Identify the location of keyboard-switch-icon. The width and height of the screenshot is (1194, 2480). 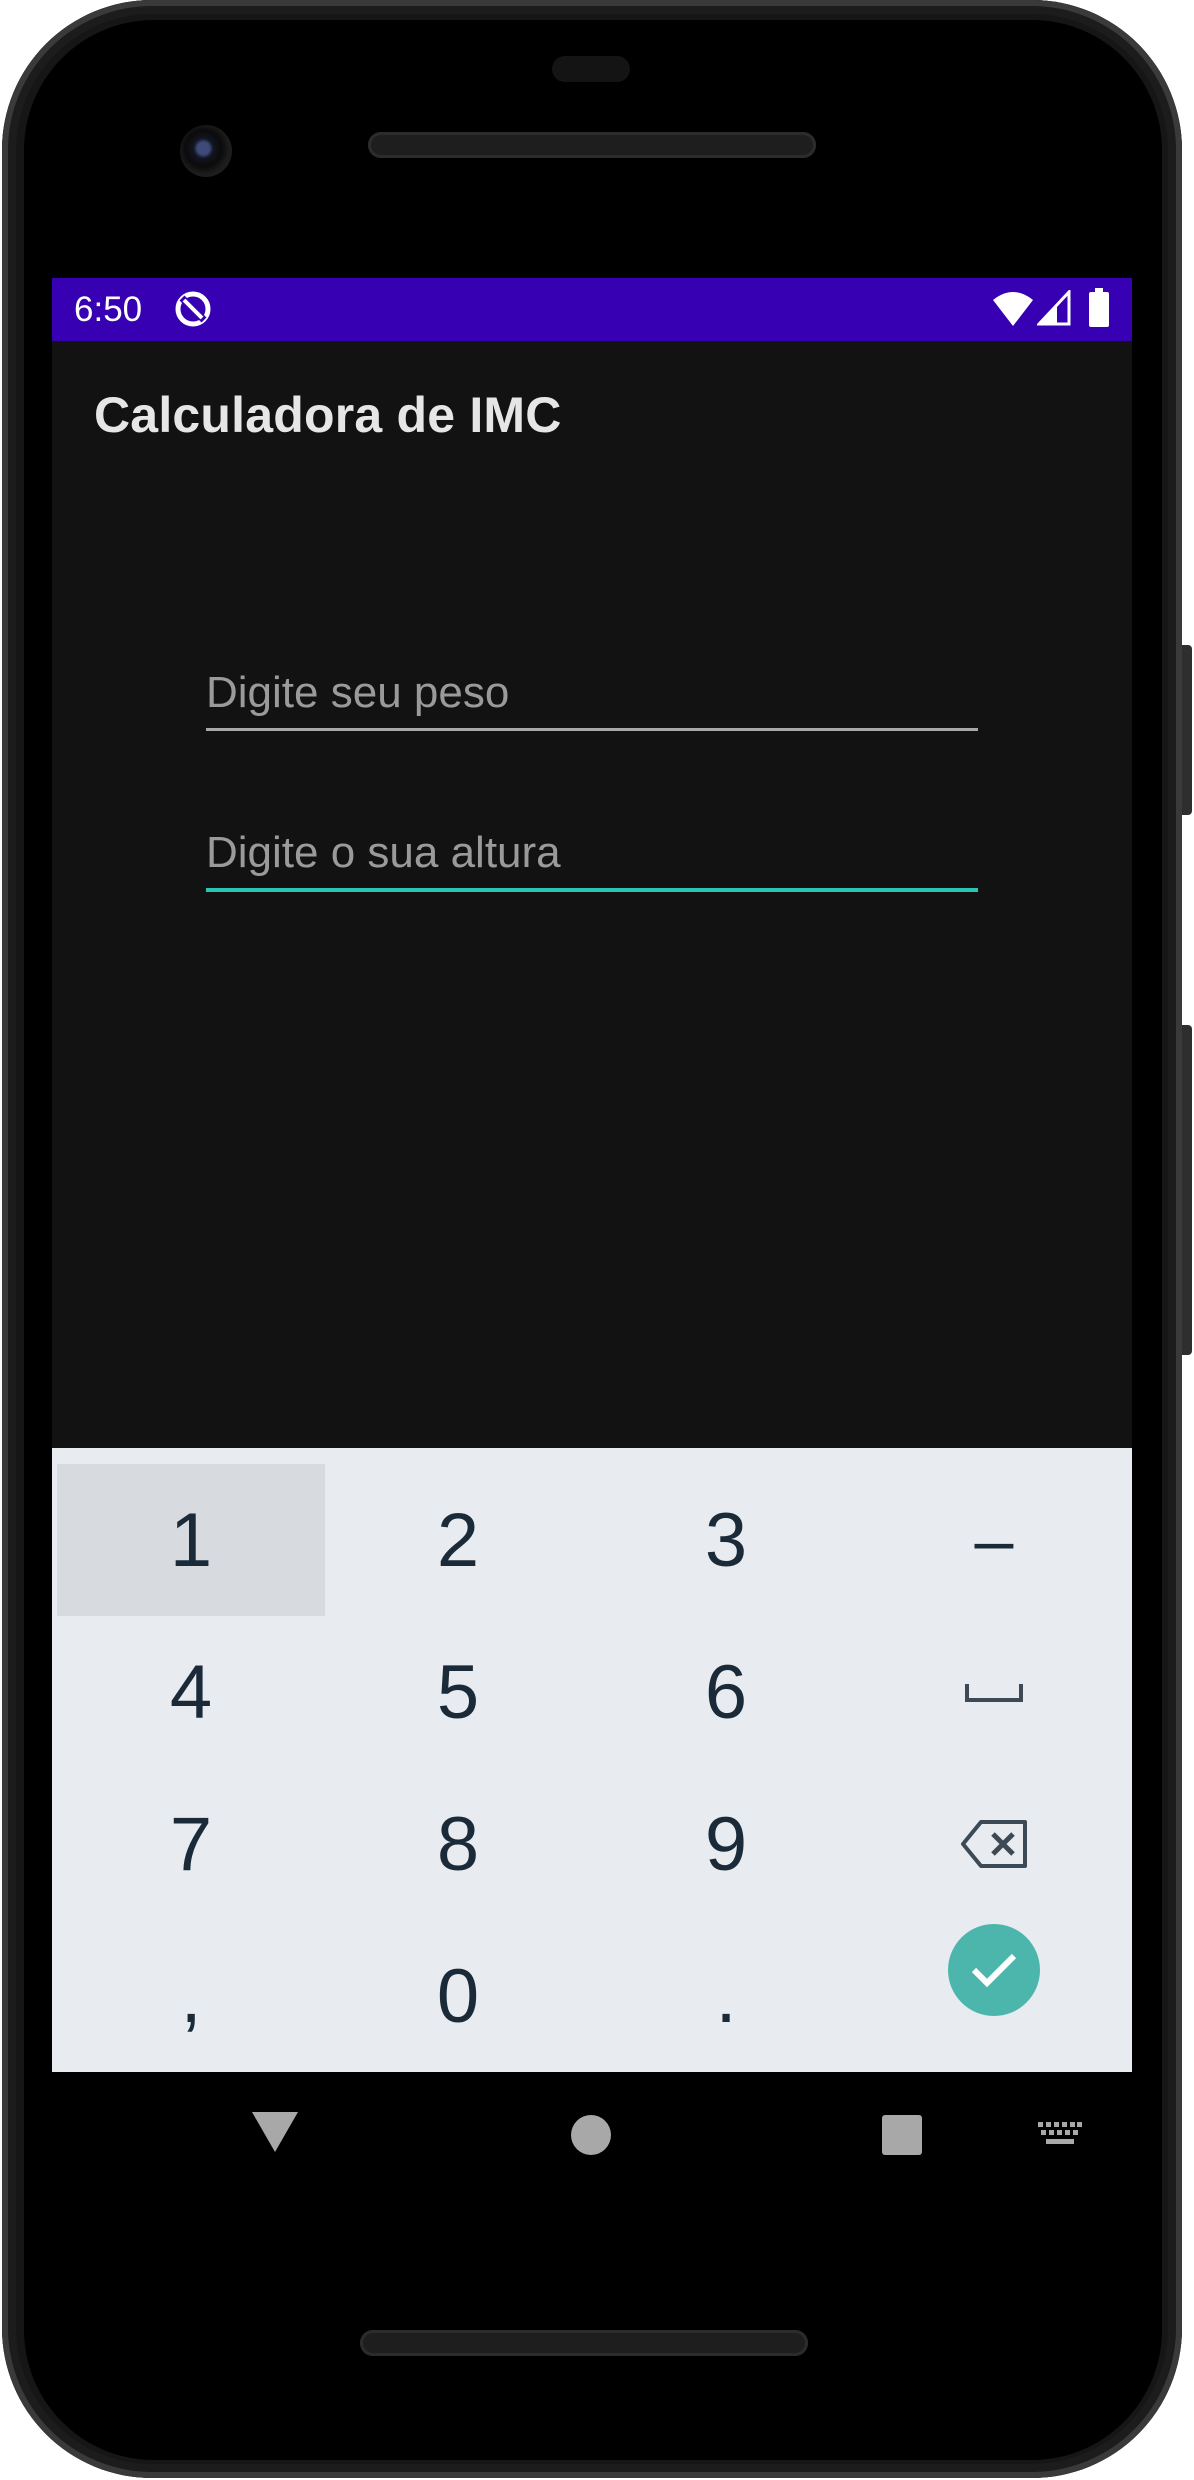
(1060, 2136).